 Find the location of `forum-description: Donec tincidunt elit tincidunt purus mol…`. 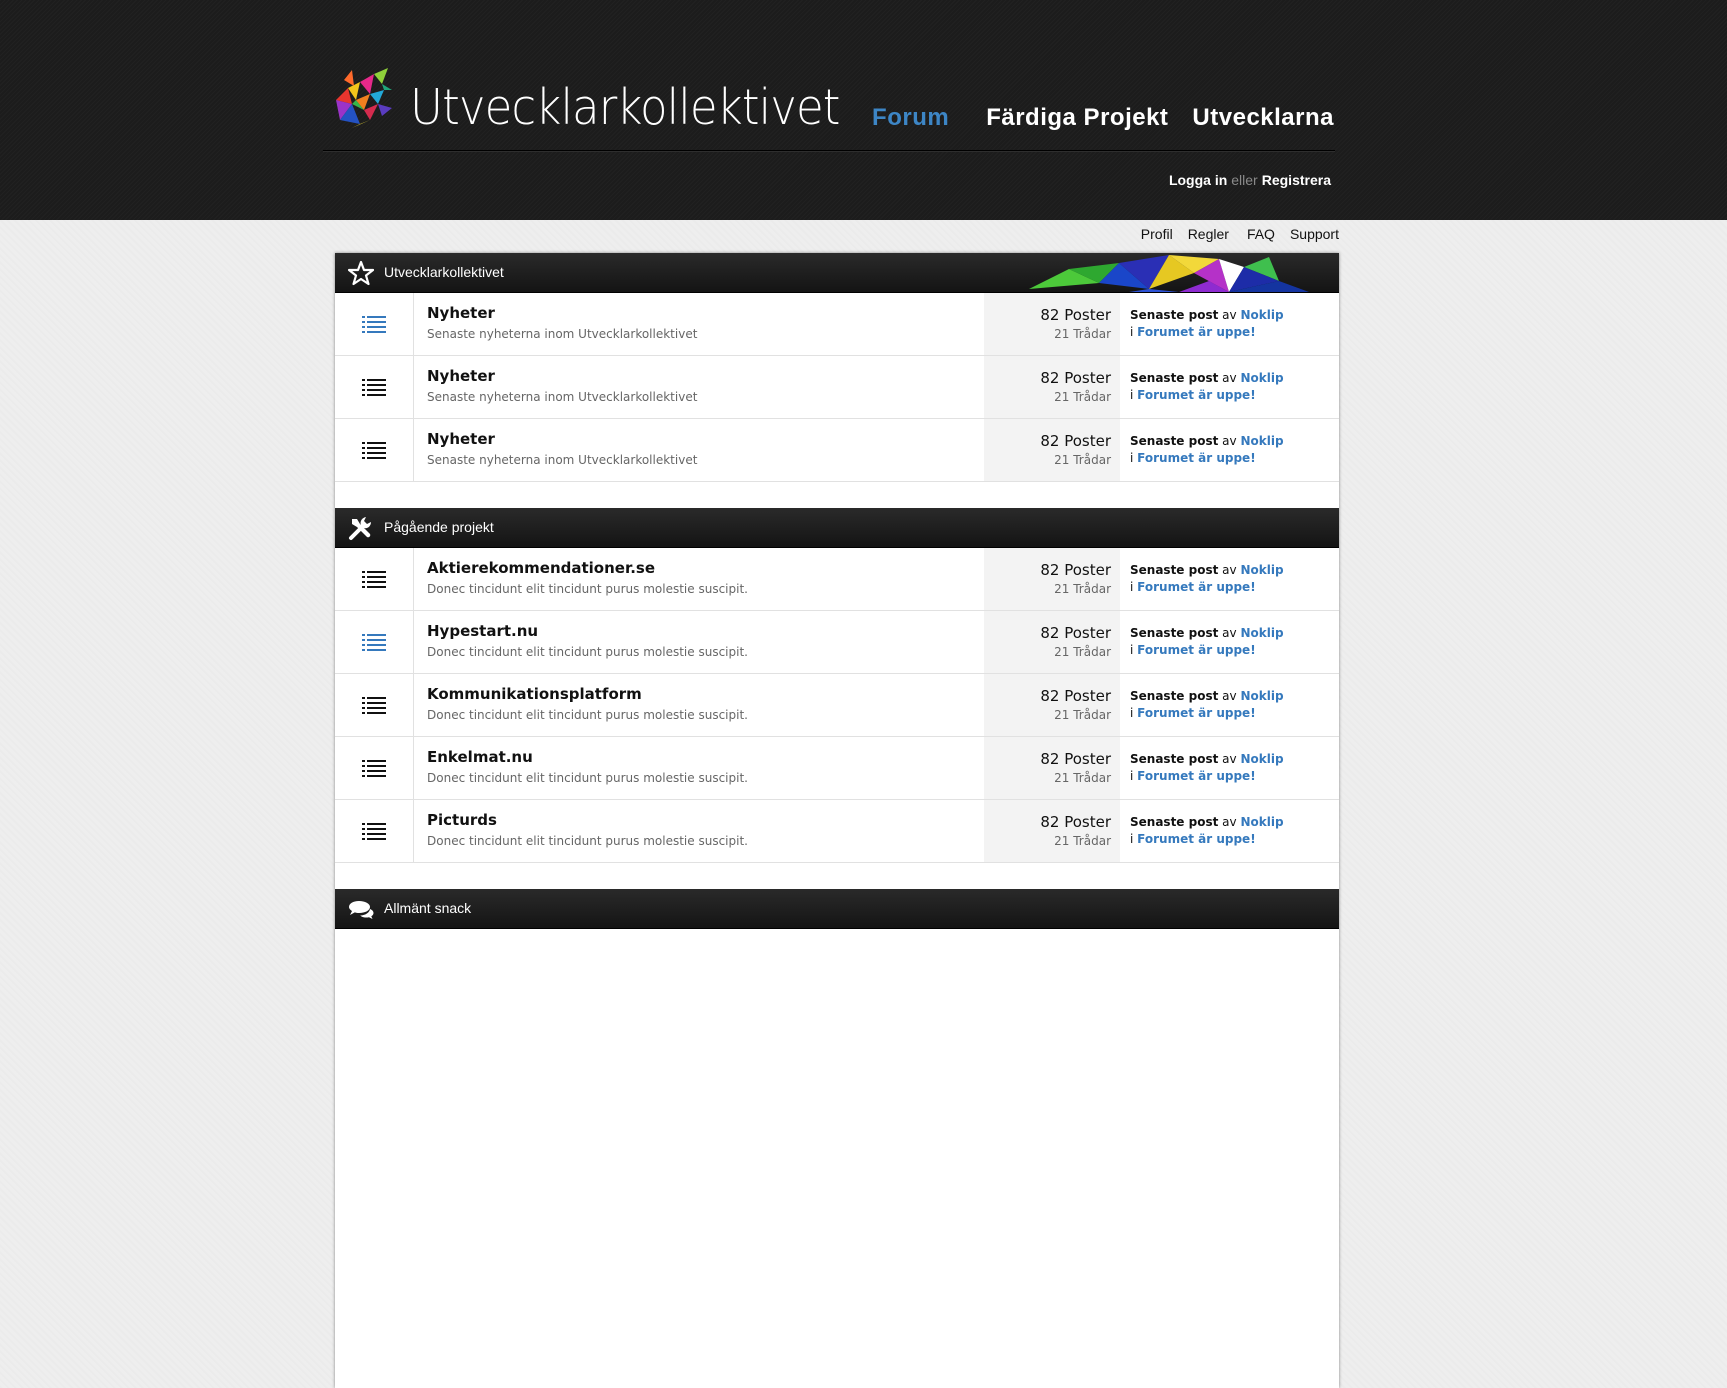

forum-description: Donec tincidunt elit tincidunt purus mol… is located at coordinates (587, 778).